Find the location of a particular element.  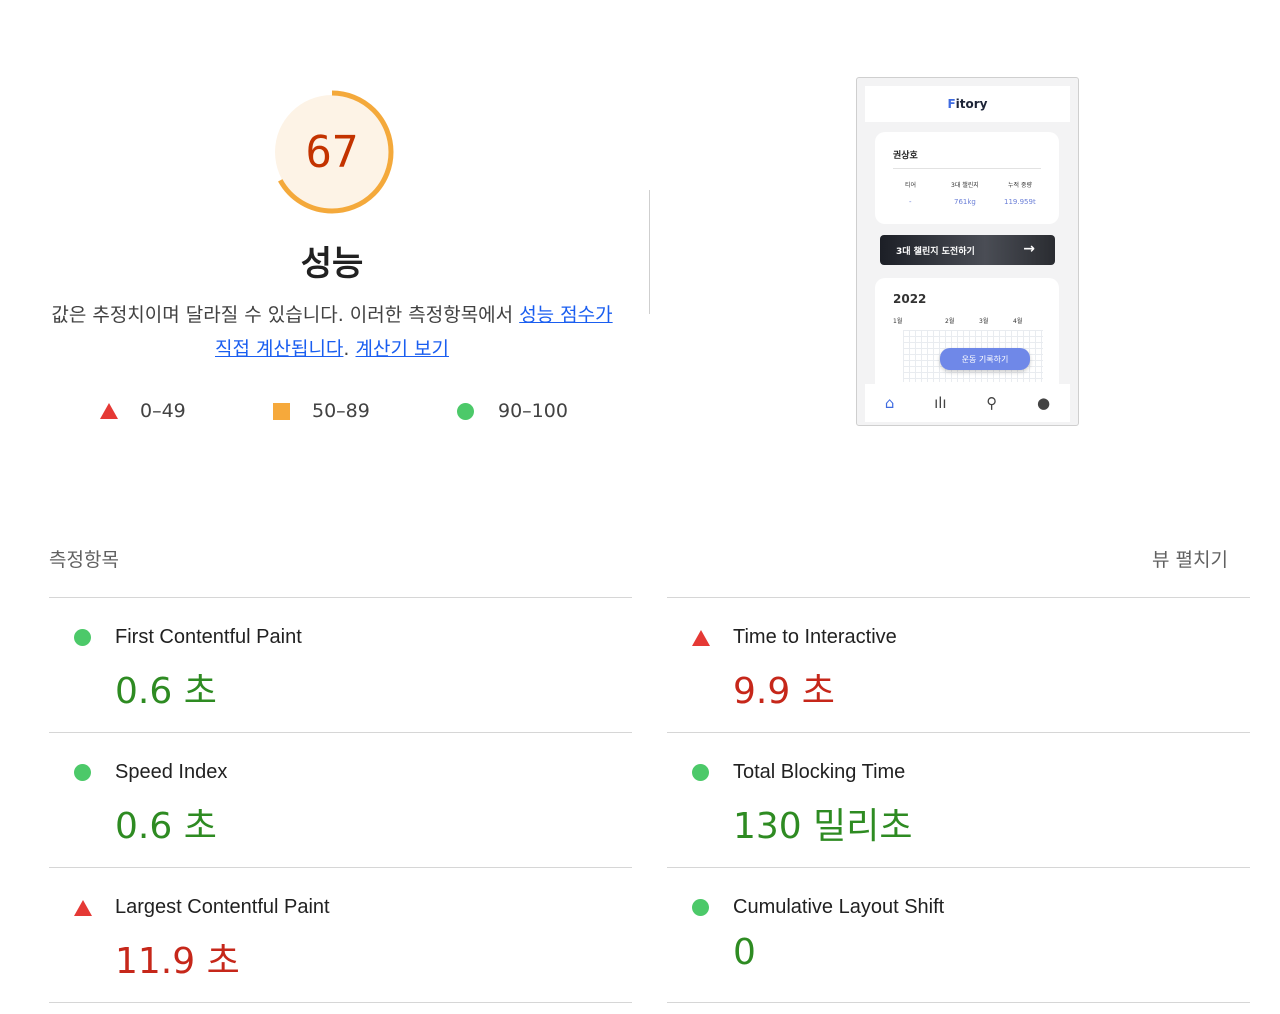

home-icon: ⌂ is located at coordinates (889, 403).